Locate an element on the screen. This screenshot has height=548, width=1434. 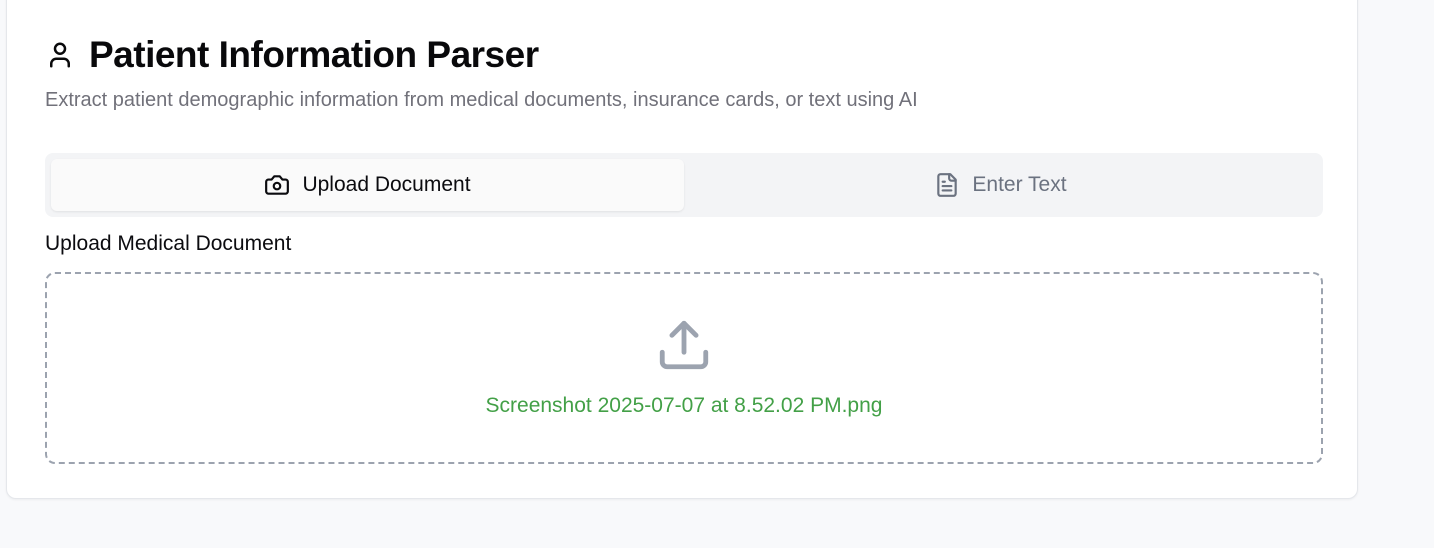
camera-icon is located at coordinates (277, 185).